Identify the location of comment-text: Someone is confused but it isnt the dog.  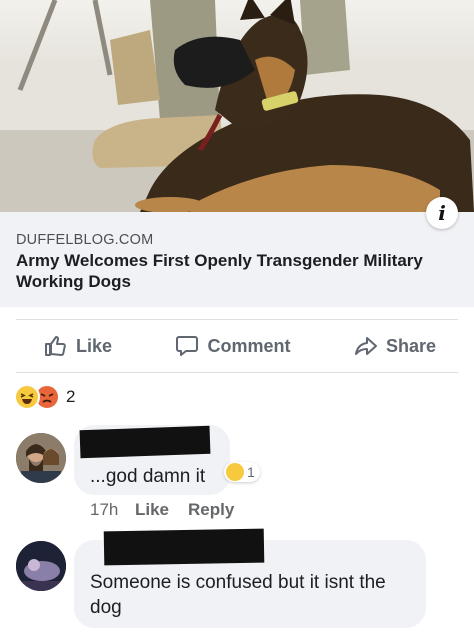
(238, 595).